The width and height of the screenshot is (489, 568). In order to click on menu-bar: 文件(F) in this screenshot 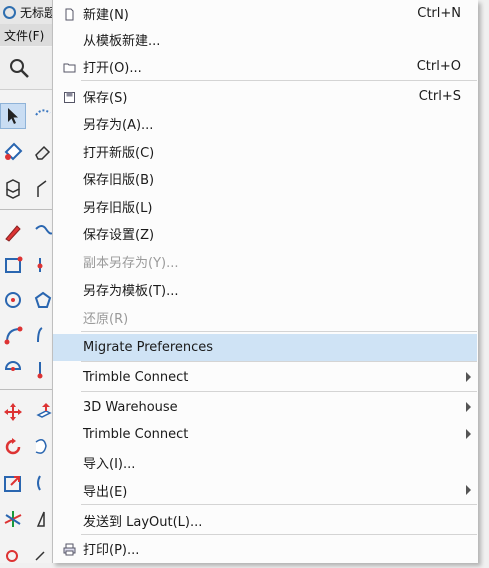, I will do `click(29, 35)`.